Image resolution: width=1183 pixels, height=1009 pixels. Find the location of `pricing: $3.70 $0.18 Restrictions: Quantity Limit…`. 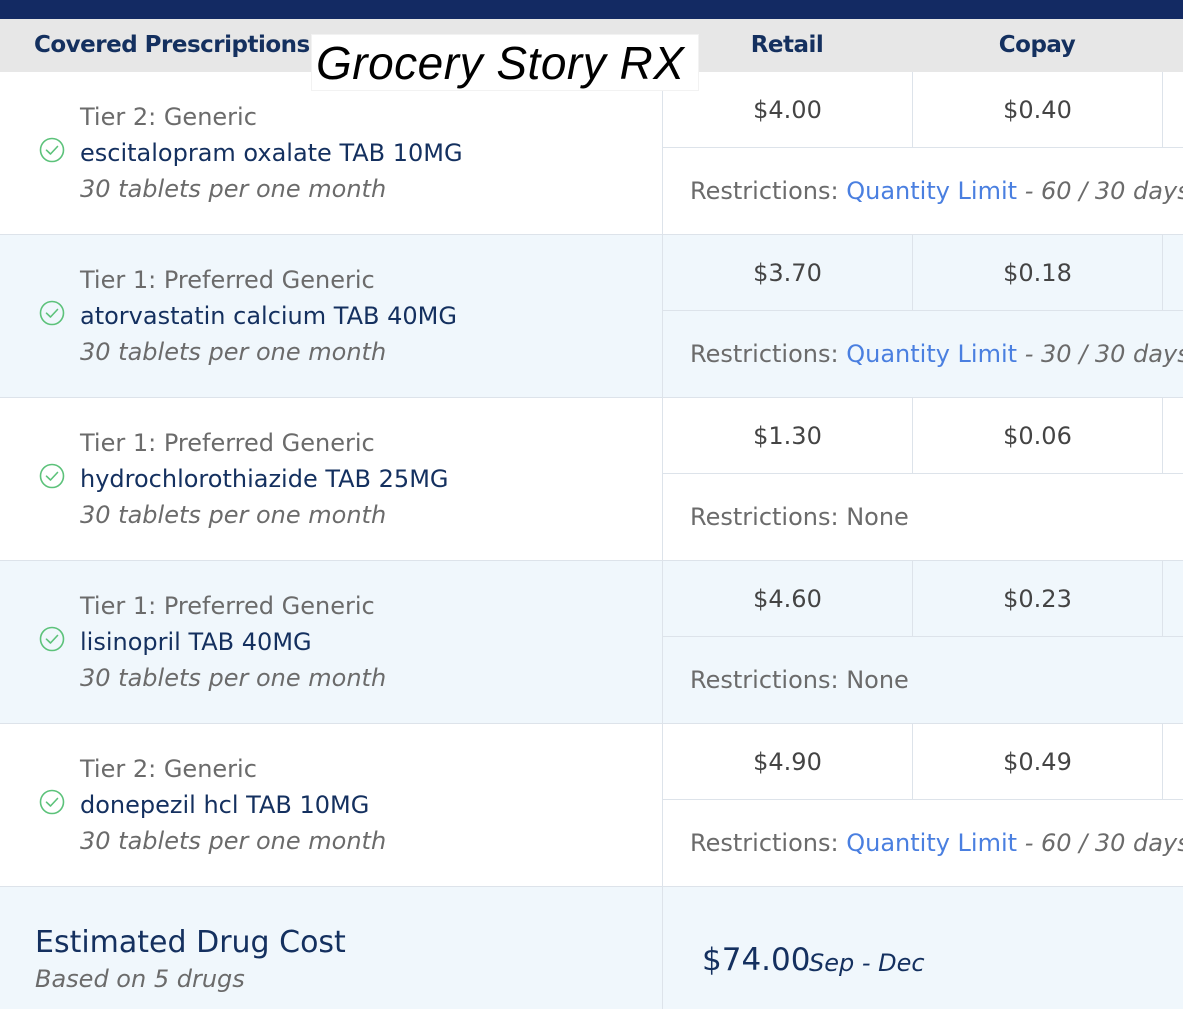

pricing: $3.70 $0.18 Restrictions: Quantity Limit… is located at coordinates (922, 316).